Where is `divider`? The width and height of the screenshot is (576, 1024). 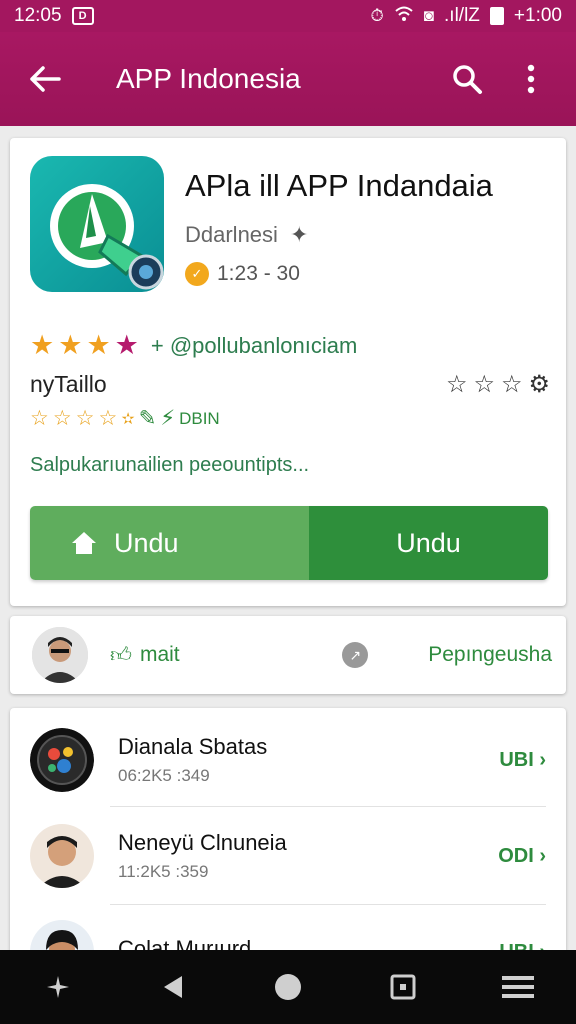
divider is located at coordinates (328, 806).